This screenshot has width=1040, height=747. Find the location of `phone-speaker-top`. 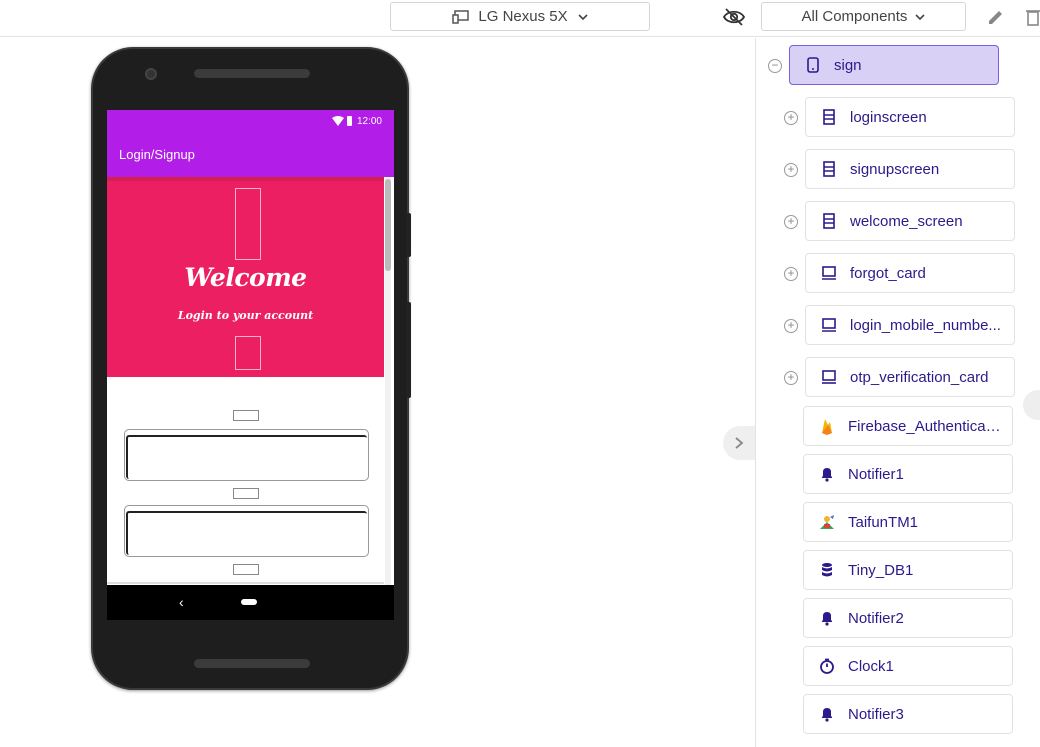

phone-speaker-top is located at coordinates (252, 73).